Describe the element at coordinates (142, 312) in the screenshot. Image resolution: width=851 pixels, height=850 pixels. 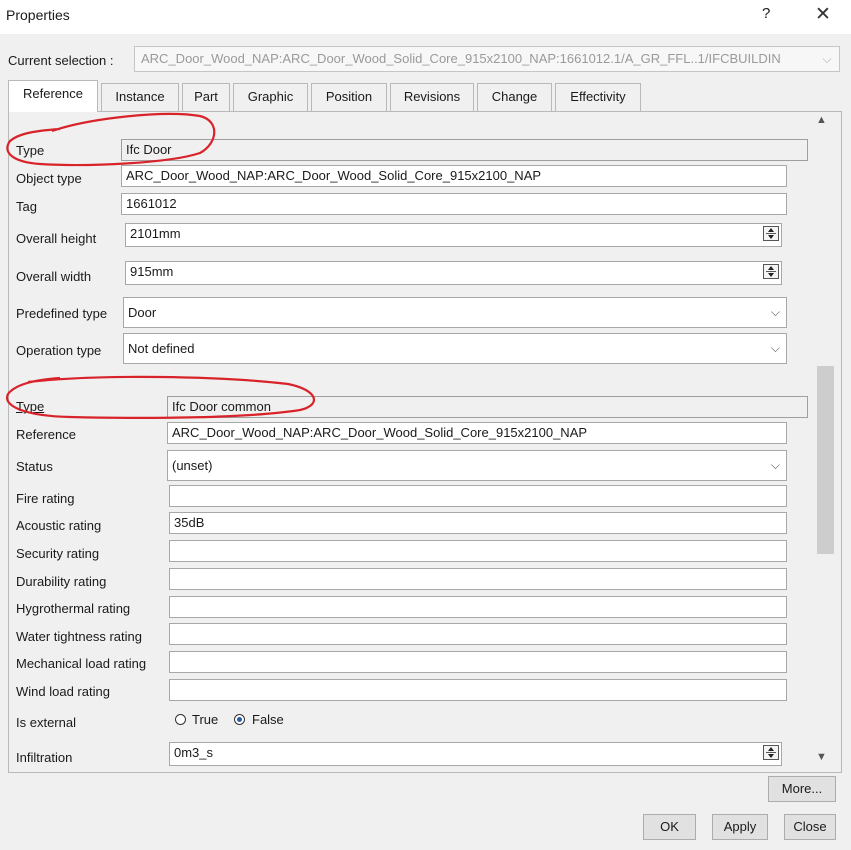
I see `predefined-type-value: Door` at that location.